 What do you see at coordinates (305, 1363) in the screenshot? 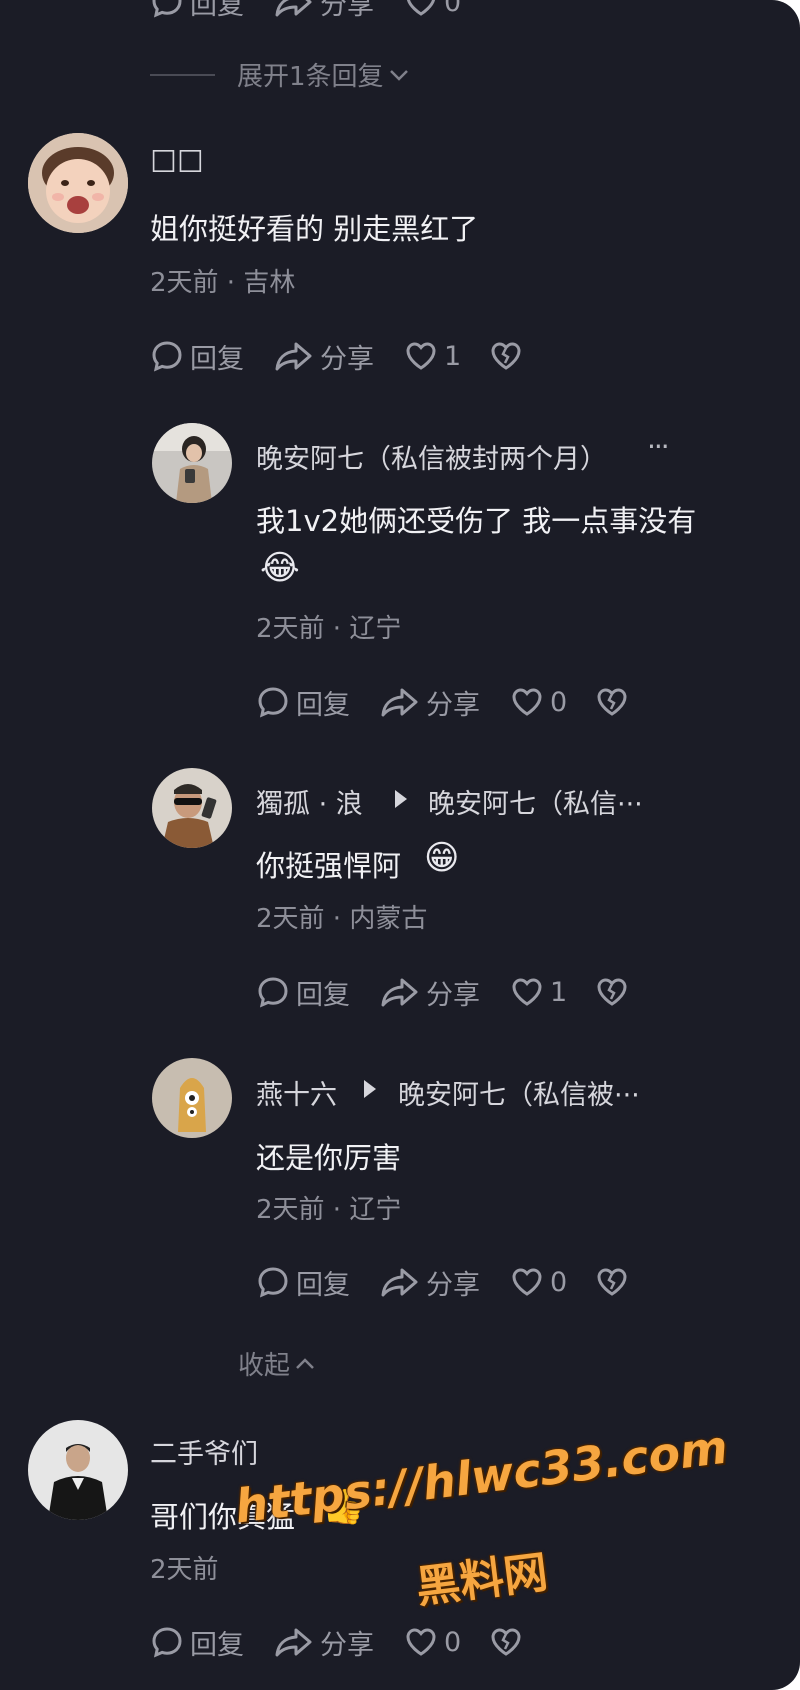
I see `chevron-up-icon` at bounding box center [305, 1363].